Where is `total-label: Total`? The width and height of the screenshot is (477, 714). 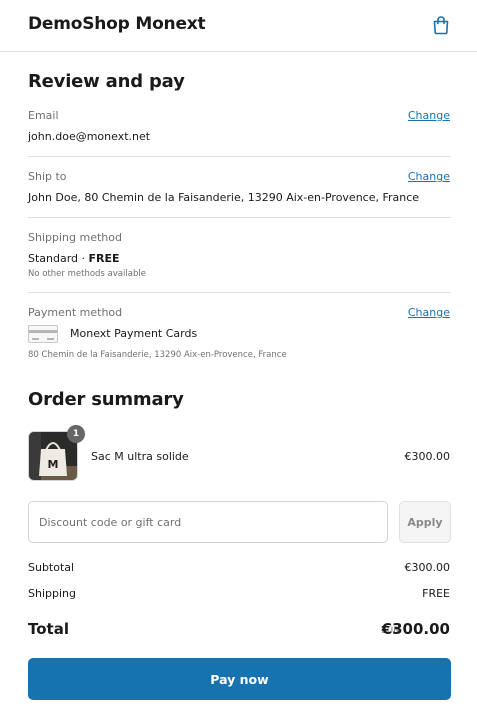
total-label: Total is located at coordinates (48, 629).